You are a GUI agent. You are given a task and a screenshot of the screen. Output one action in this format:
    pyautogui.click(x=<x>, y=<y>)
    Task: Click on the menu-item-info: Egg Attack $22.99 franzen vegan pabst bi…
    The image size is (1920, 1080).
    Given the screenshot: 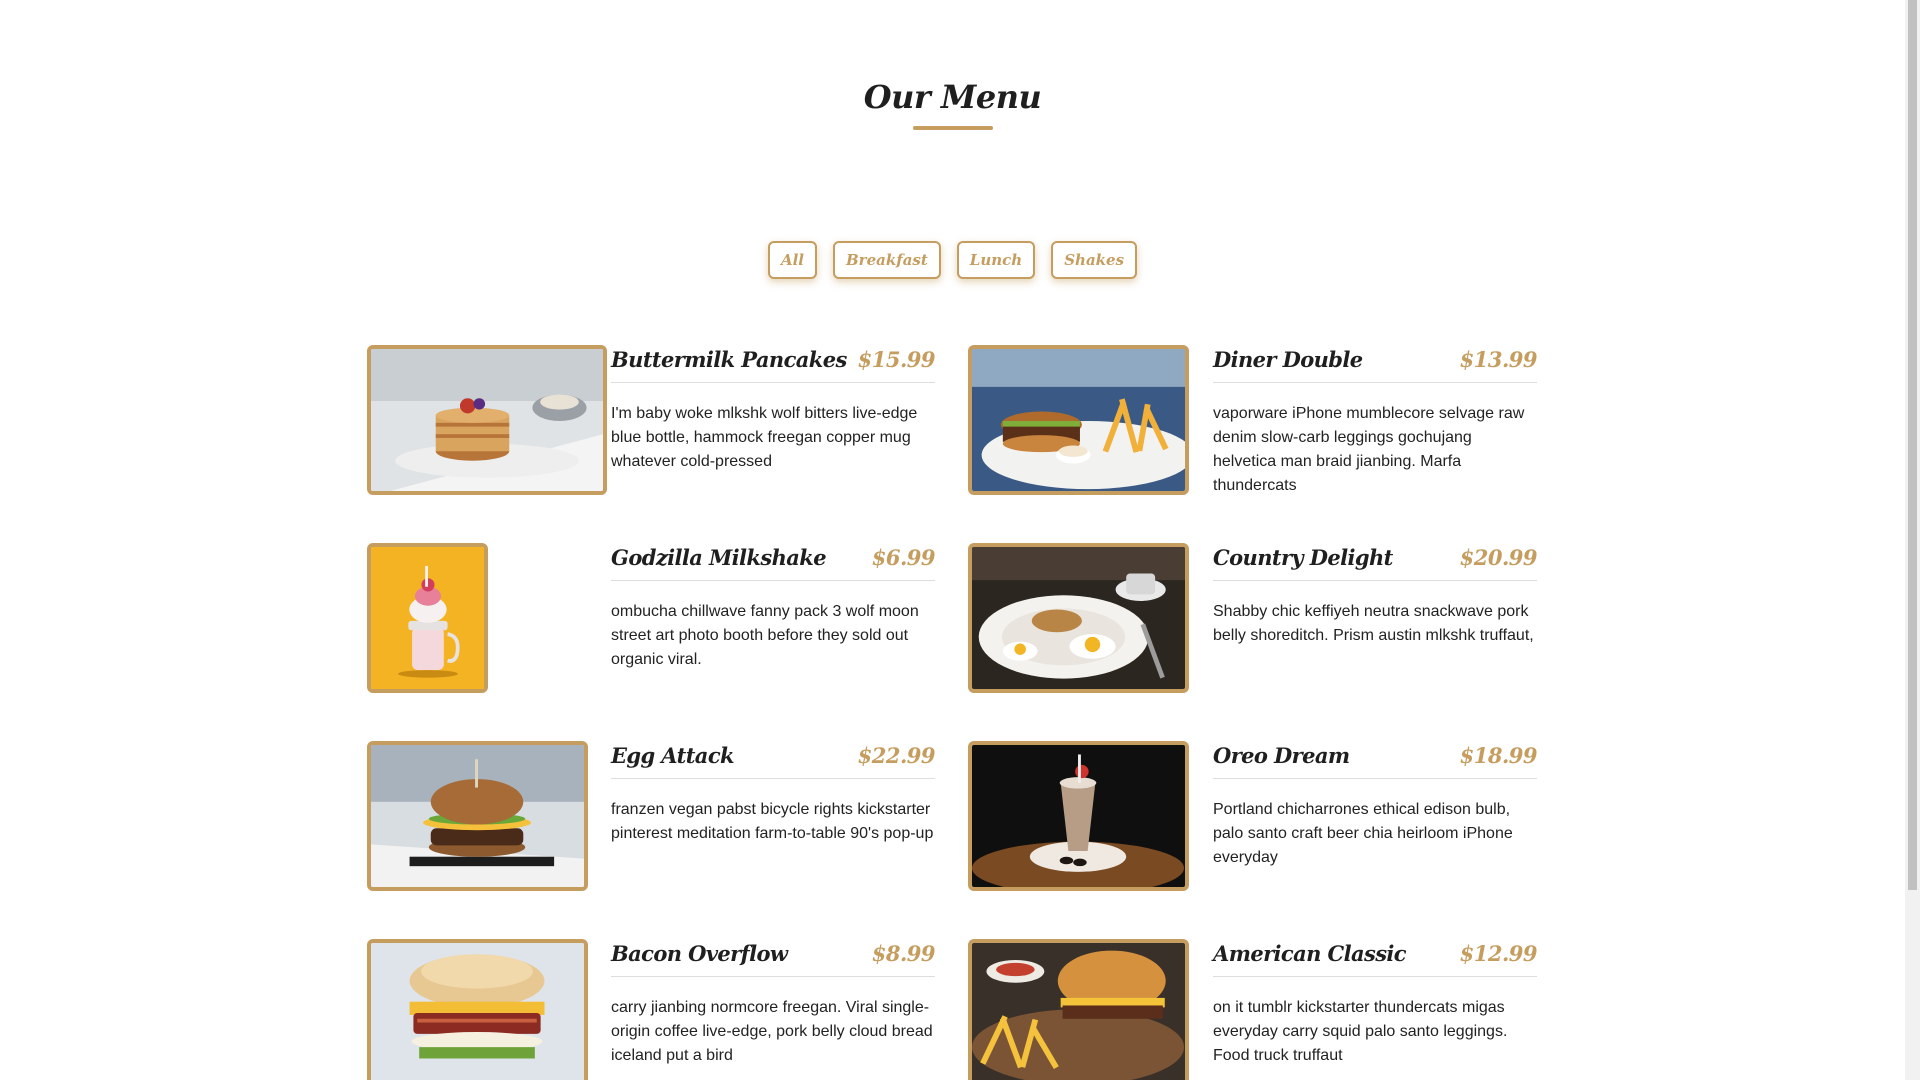 What is the action you would take?
    pyautogui.click(x=773, y=793)
    